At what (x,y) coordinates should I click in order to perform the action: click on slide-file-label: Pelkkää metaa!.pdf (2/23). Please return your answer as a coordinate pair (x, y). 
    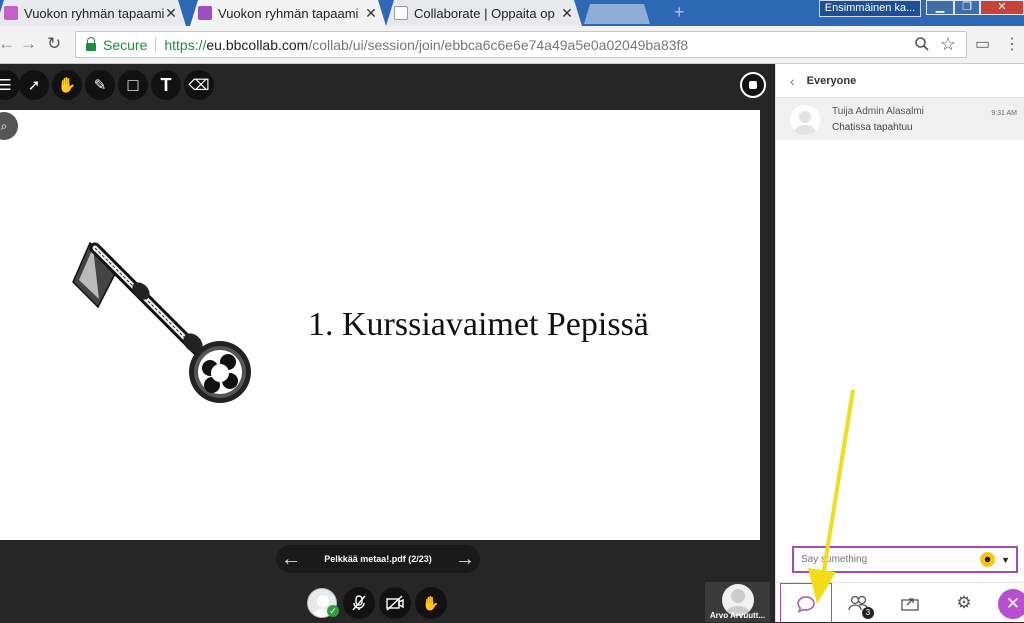
    Looking at the image, I should click on (378, 559).